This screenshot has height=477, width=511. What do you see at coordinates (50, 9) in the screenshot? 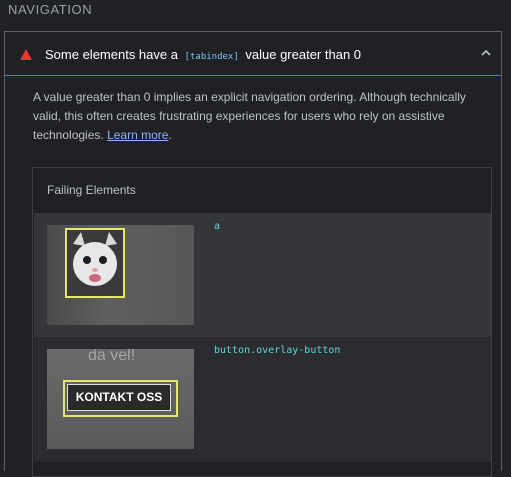
I see `section-title: NAVIGATION` at bounding box center [50, 9].